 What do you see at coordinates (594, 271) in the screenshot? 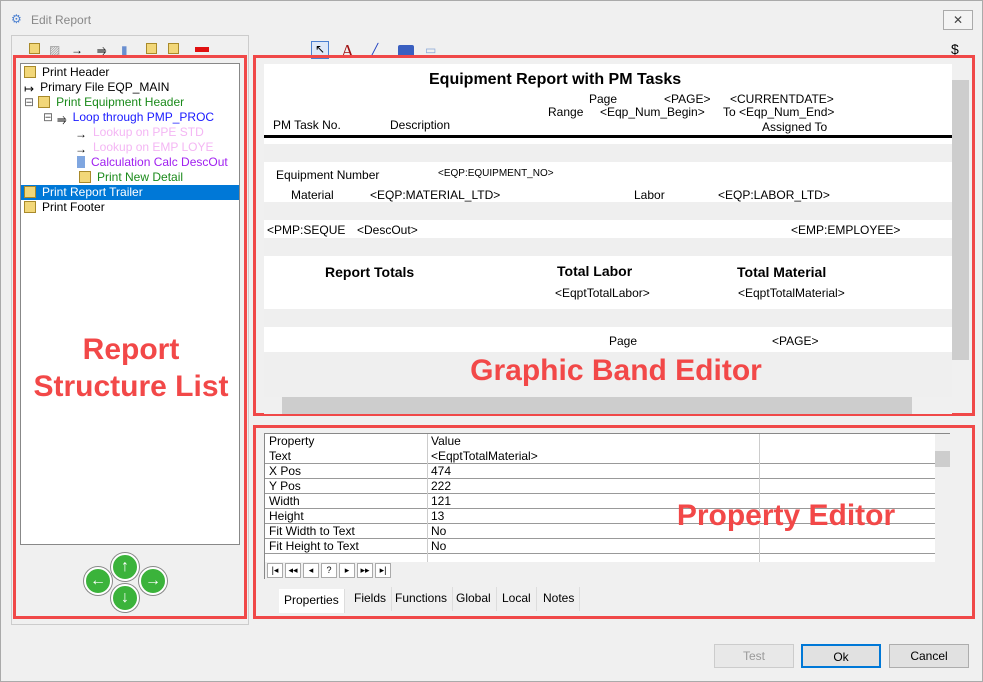
I see `total-labor-label: Total Labor` at bounding box center [594, 271].